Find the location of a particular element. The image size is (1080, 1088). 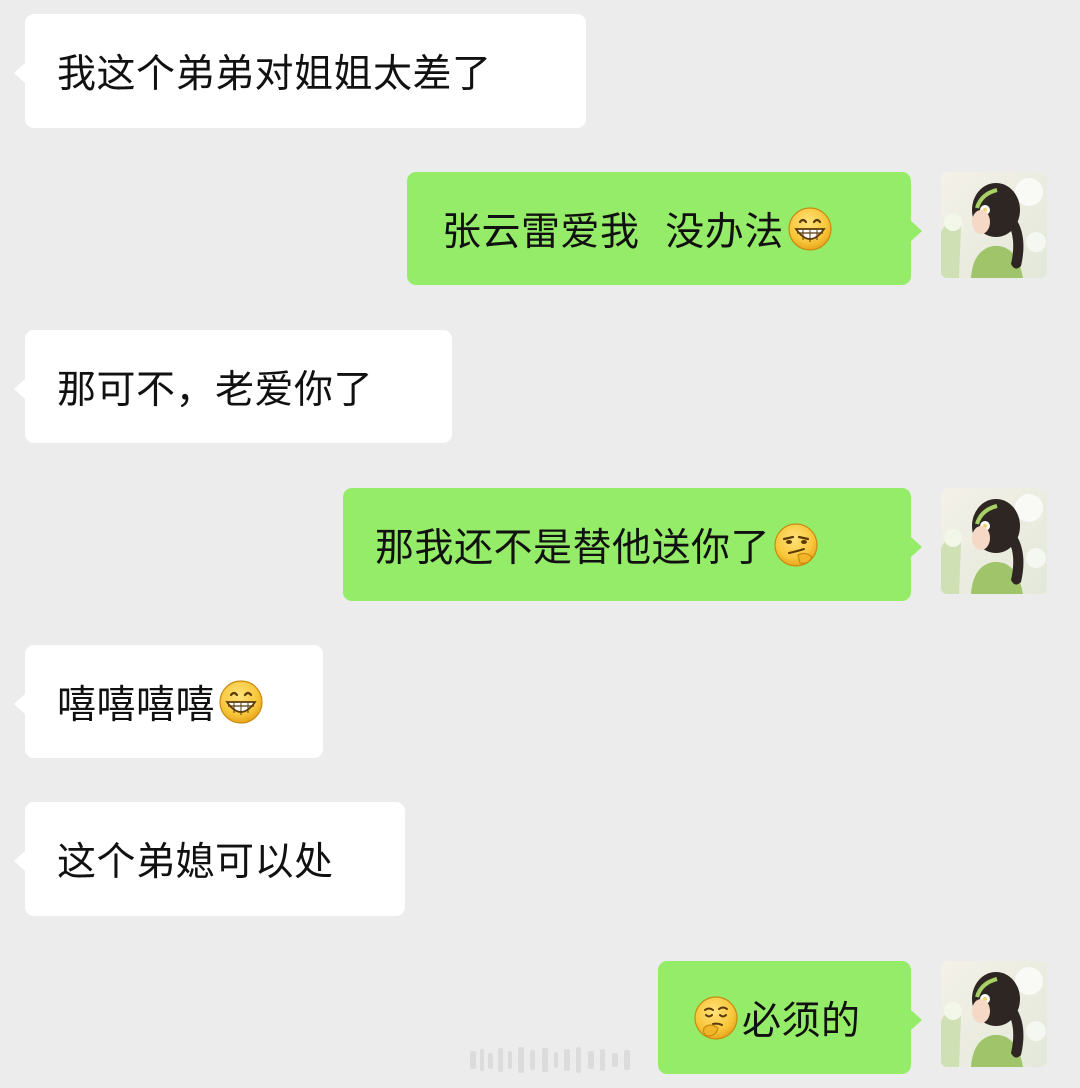

thinking-emoji-icon is located at coordinates (716, 1018).